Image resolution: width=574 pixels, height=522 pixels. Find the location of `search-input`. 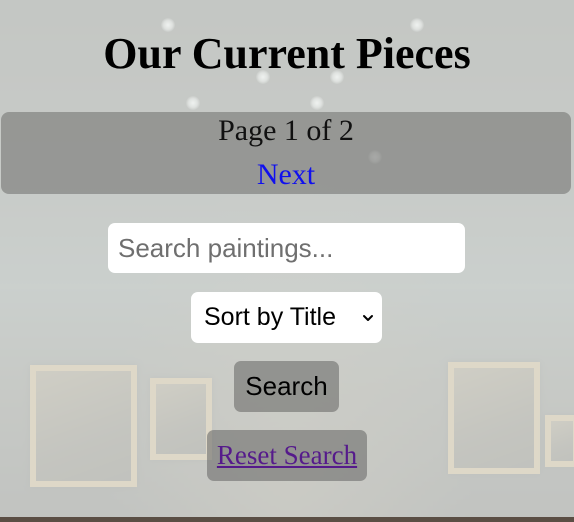

search-input is located at coordinates (286, 248).